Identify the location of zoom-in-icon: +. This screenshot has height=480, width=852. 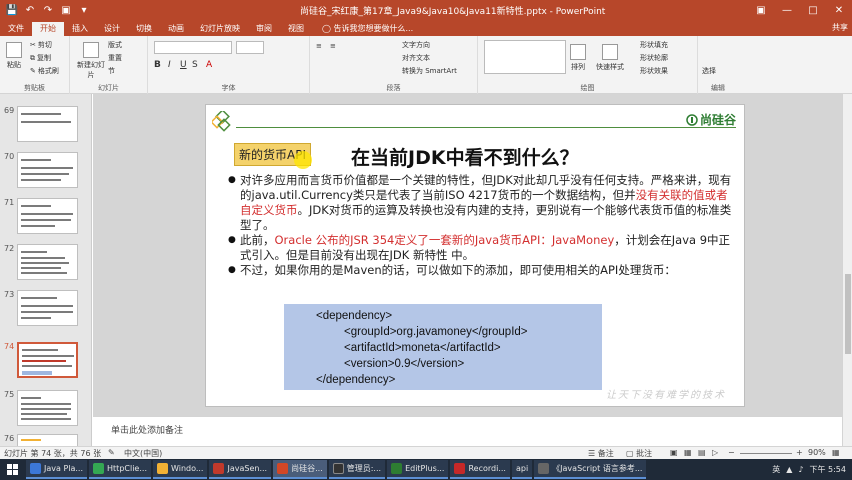
(799, 452).